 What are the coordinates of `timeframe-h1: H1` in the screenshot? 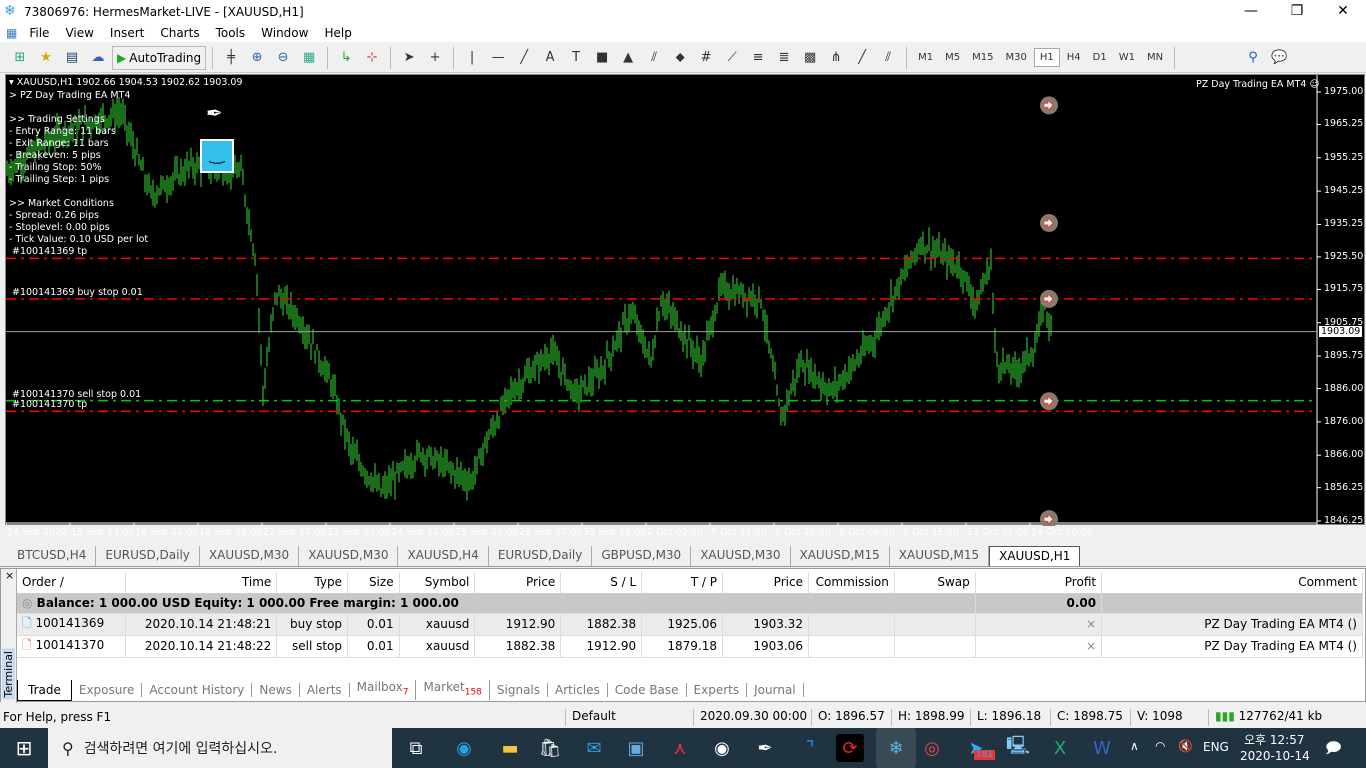 It's located at (1046, 57).